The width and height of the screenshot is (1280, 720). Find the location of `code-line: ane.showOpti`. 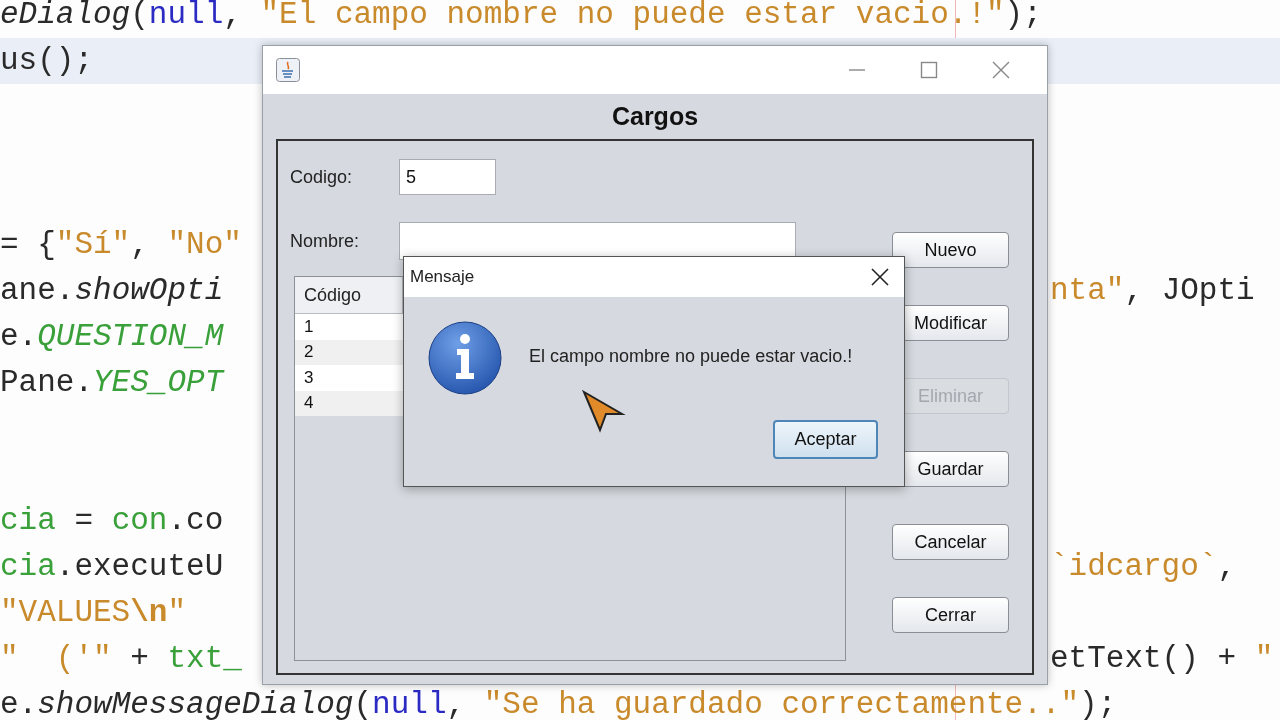

code-line: ane.showOpti is located at coordinates (112, 291).